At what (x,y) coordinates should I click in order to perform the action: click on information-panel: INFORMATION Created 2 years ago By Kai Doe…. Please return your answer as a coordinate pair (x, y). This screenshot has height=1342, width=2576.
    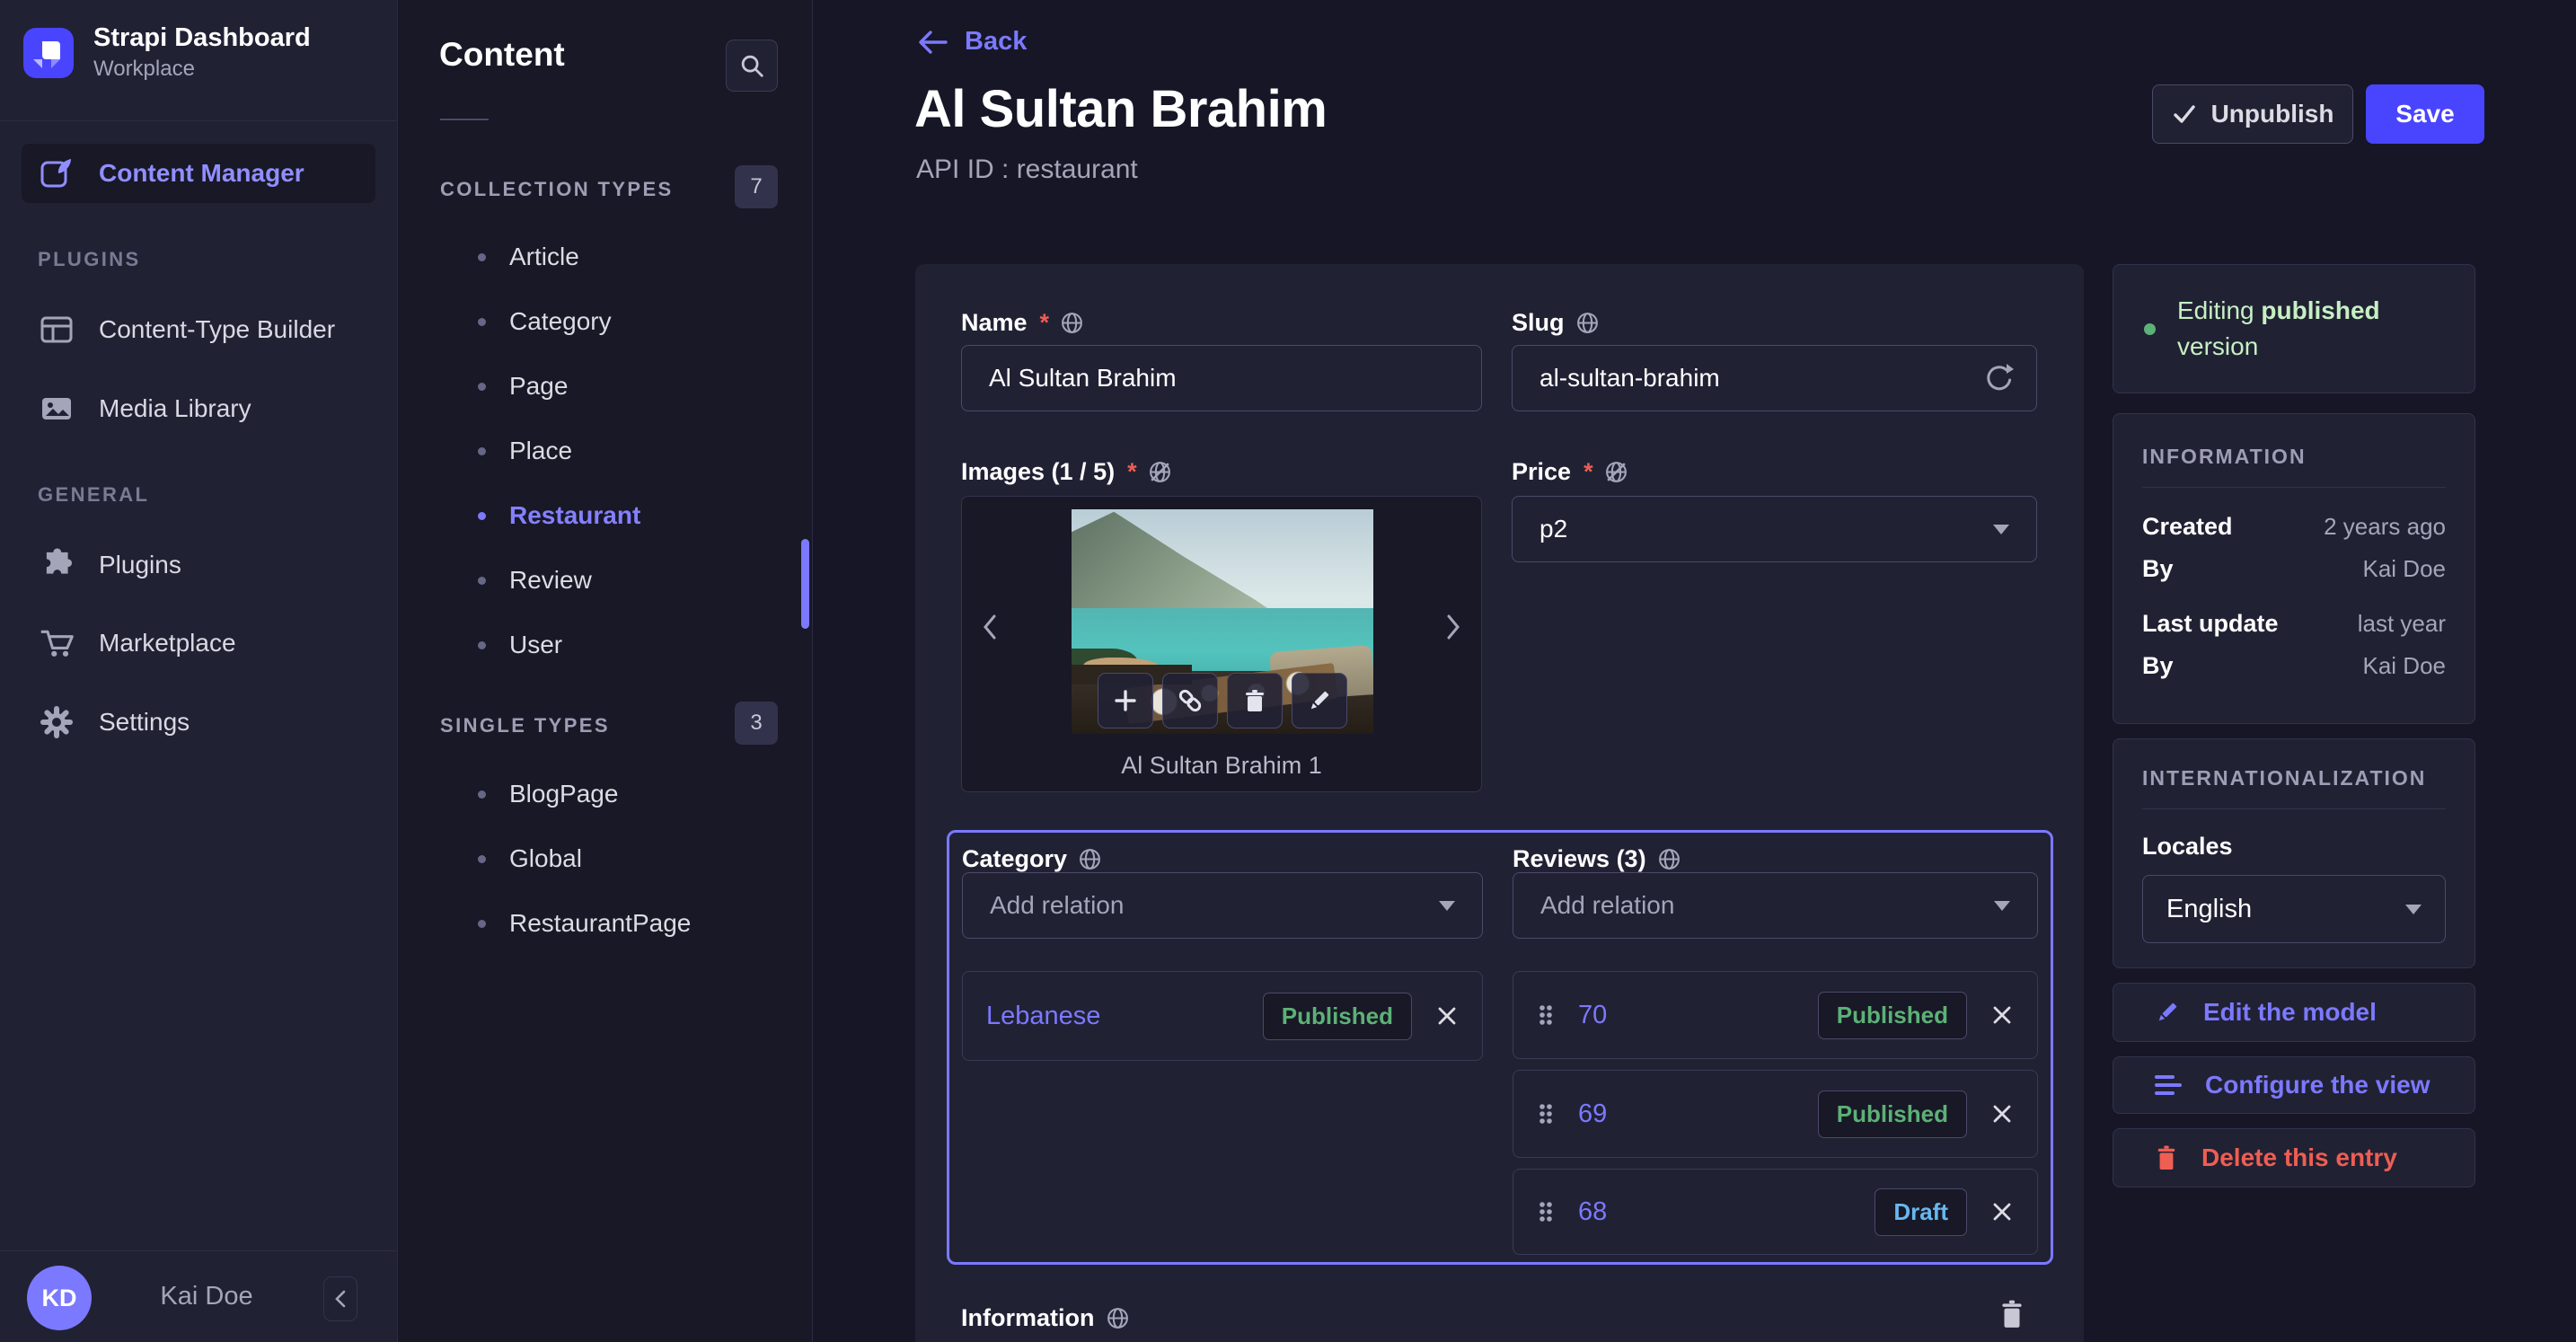
    Looking at the image, I should click on (2294, 568).